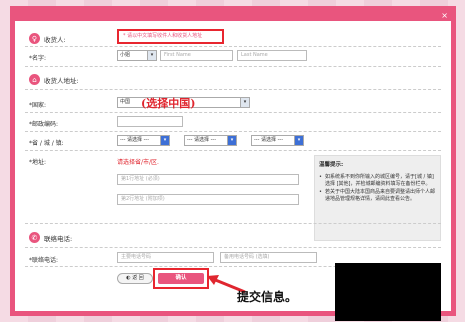  What do you see at coordinates (34, 237) in the screenshot?
I see `phone-icon: ✆` at bounding box center [34, 237].